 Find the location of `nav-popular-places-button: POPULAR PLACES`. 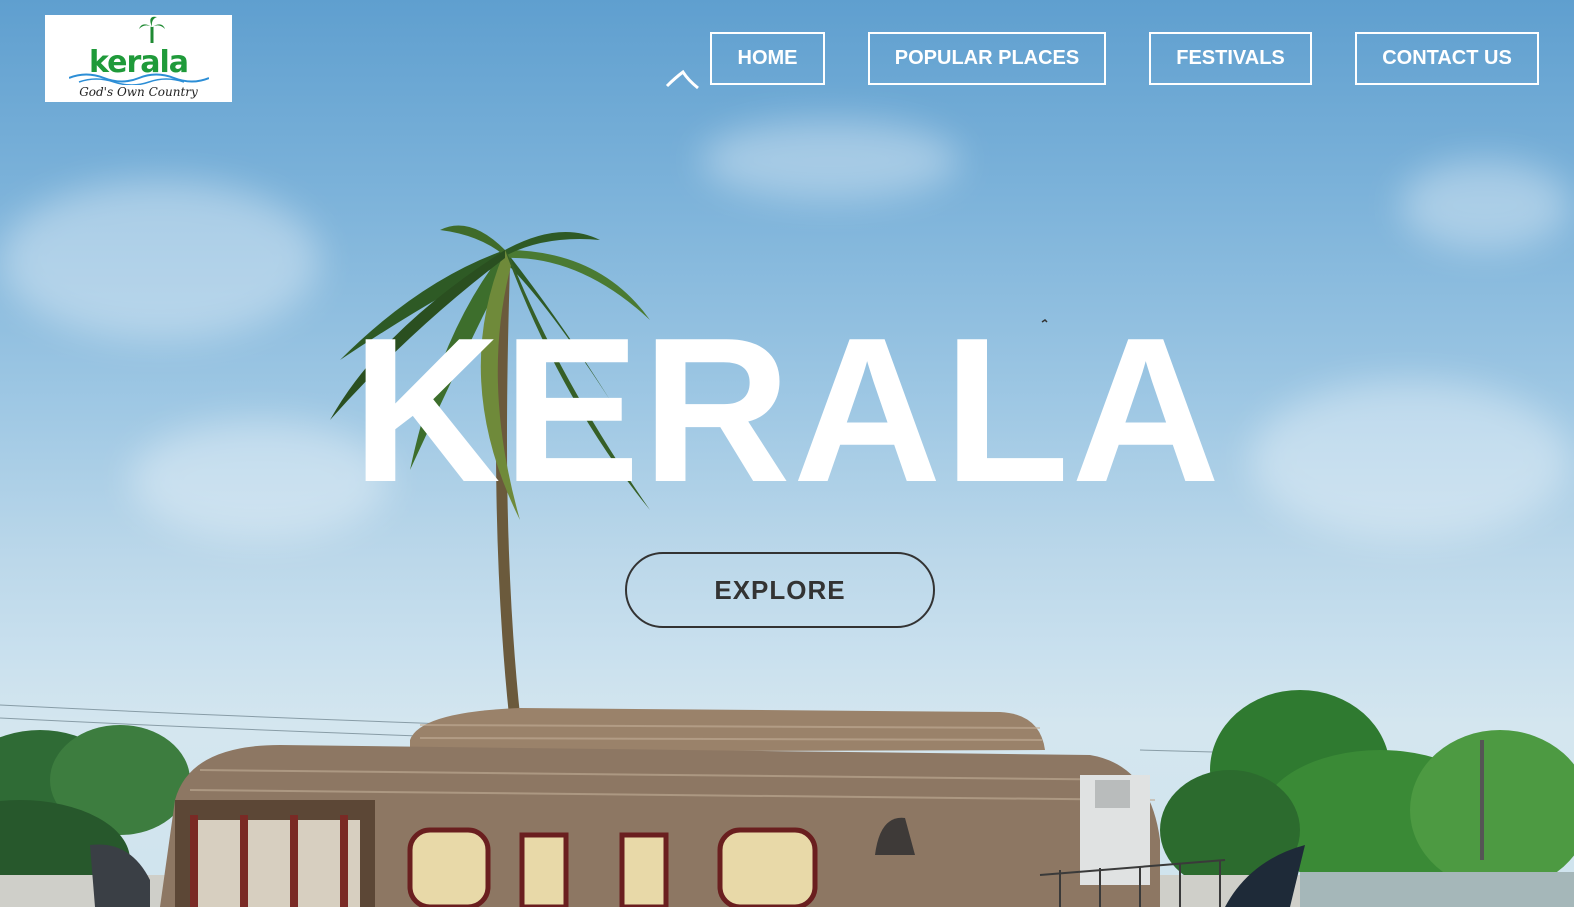

nav-popular-places-button: POPULAR PLACES is located at coordinates (987, 58).